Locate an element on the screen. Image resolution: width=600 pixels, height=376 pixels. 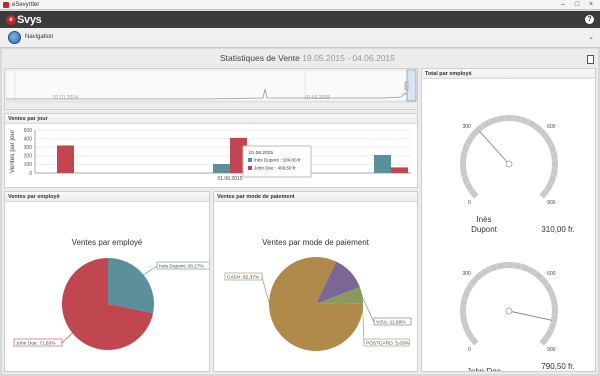
pie-slice is located at coordinates (131, 286).